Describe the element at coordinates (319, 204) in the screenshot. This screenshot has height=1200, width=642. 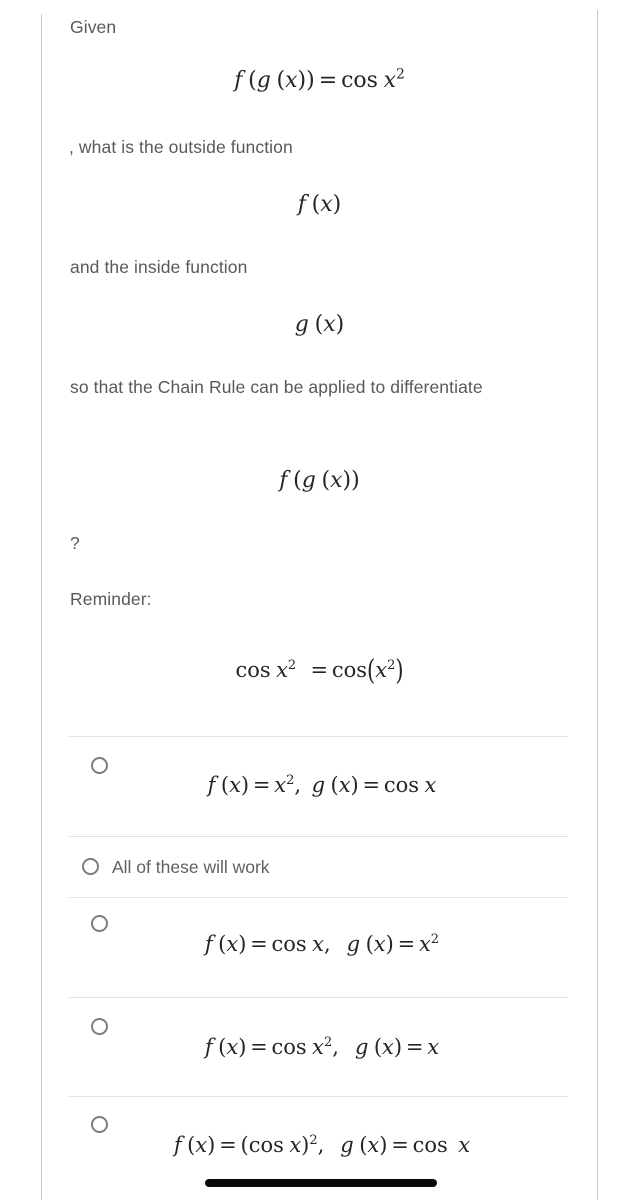
I see `outside-function-expression: f (x)` at that location.